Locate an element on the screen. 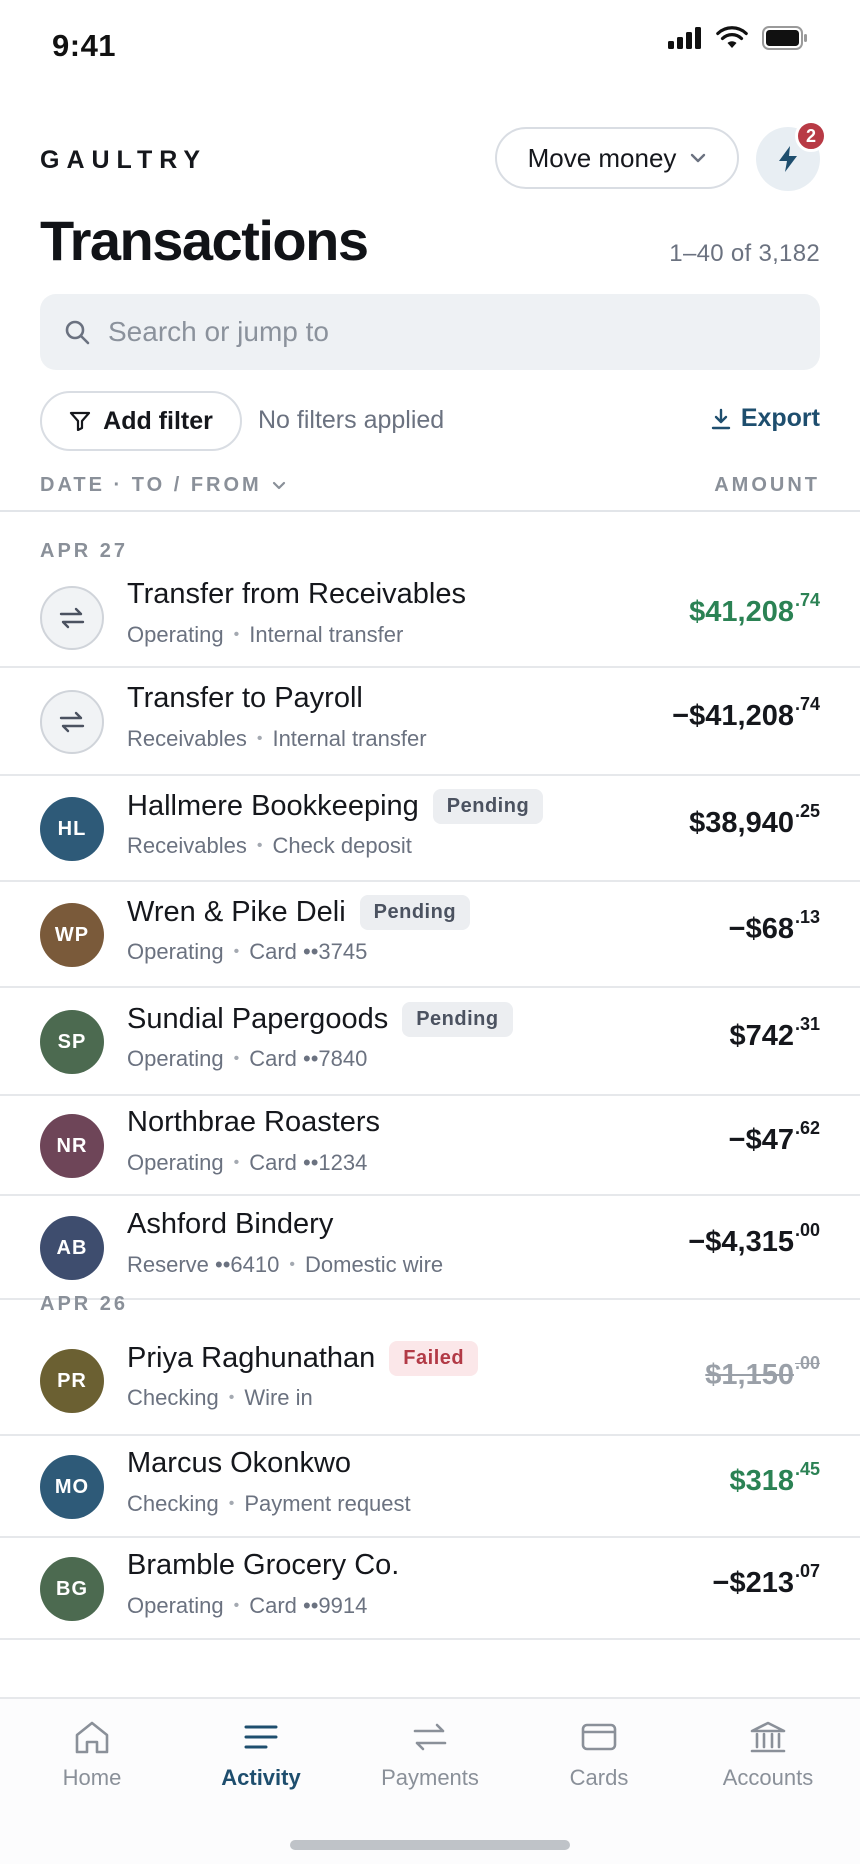 Image resolution: width=860 pixels, height=1864 pixels. tab-bar: Home Activity Payments Cards Accounts is located at coordinates (430, 1780).